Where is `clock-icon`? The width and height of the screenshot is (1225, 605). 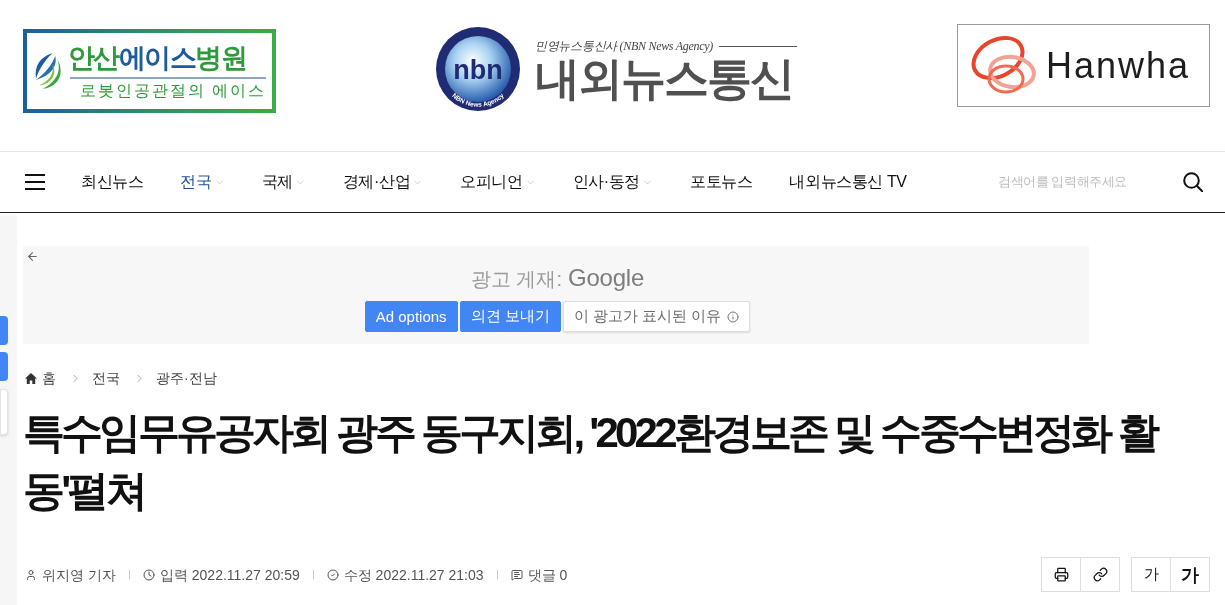 clock-icon is located at coordinates (148, 574).